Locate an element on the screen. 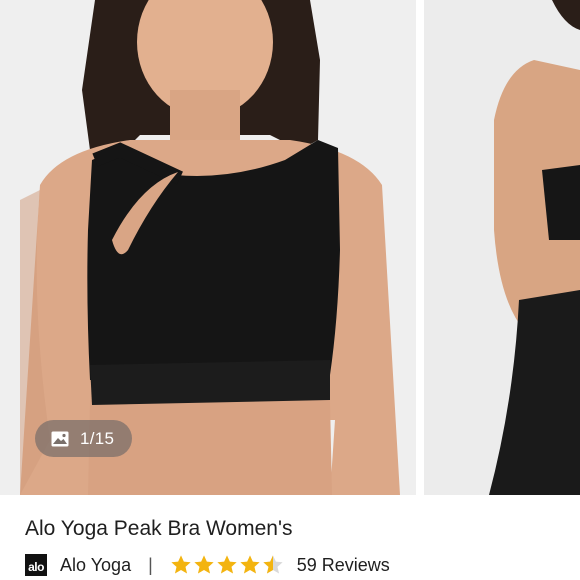  brand-name-link: Alo Yoga is located at coordinates (95, 565).